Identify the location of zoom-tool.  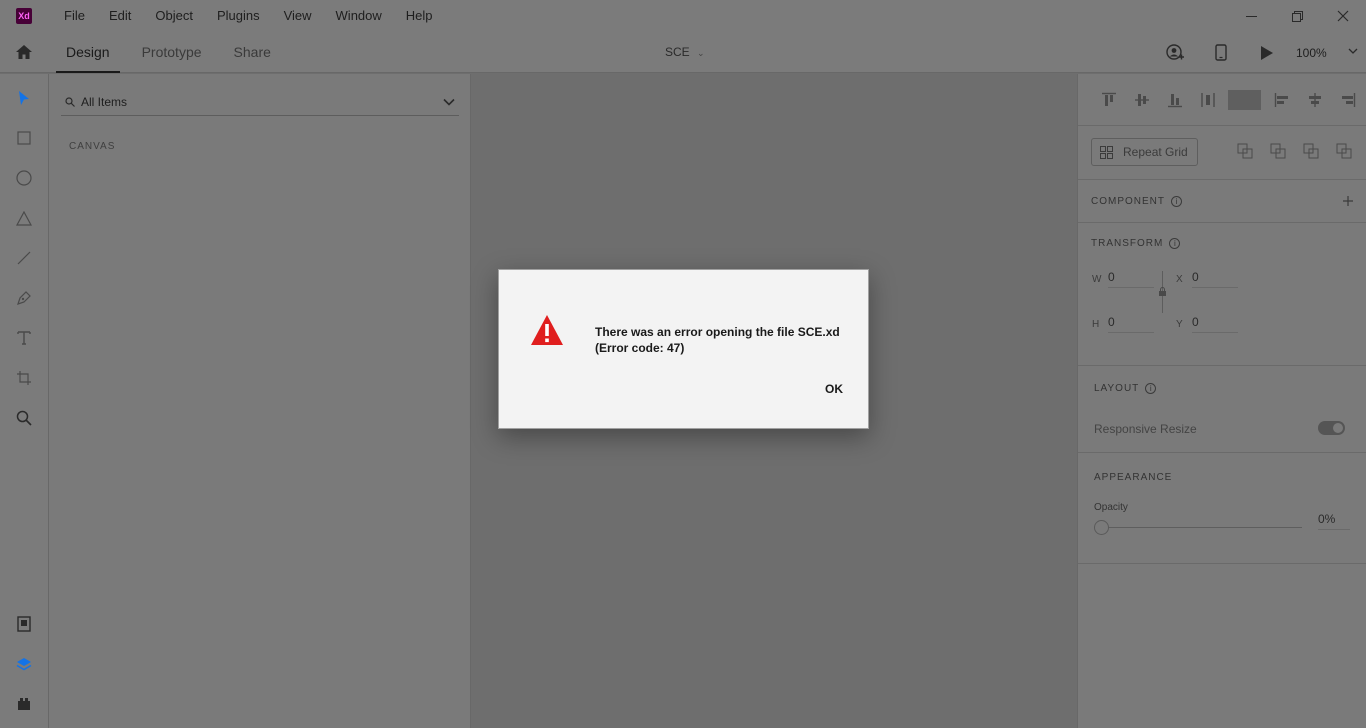
(24, 418).